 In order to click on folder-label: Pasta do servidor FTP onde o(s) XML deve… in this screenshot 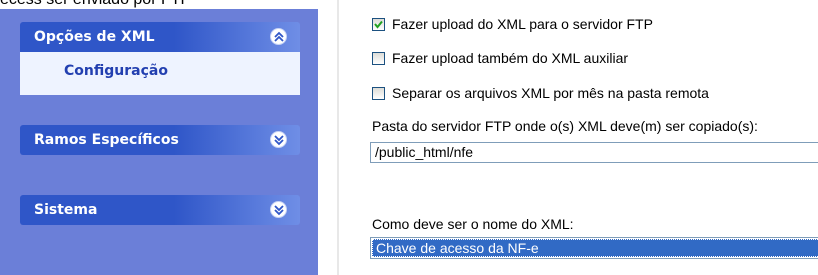, I will do `click(565, 126)`.